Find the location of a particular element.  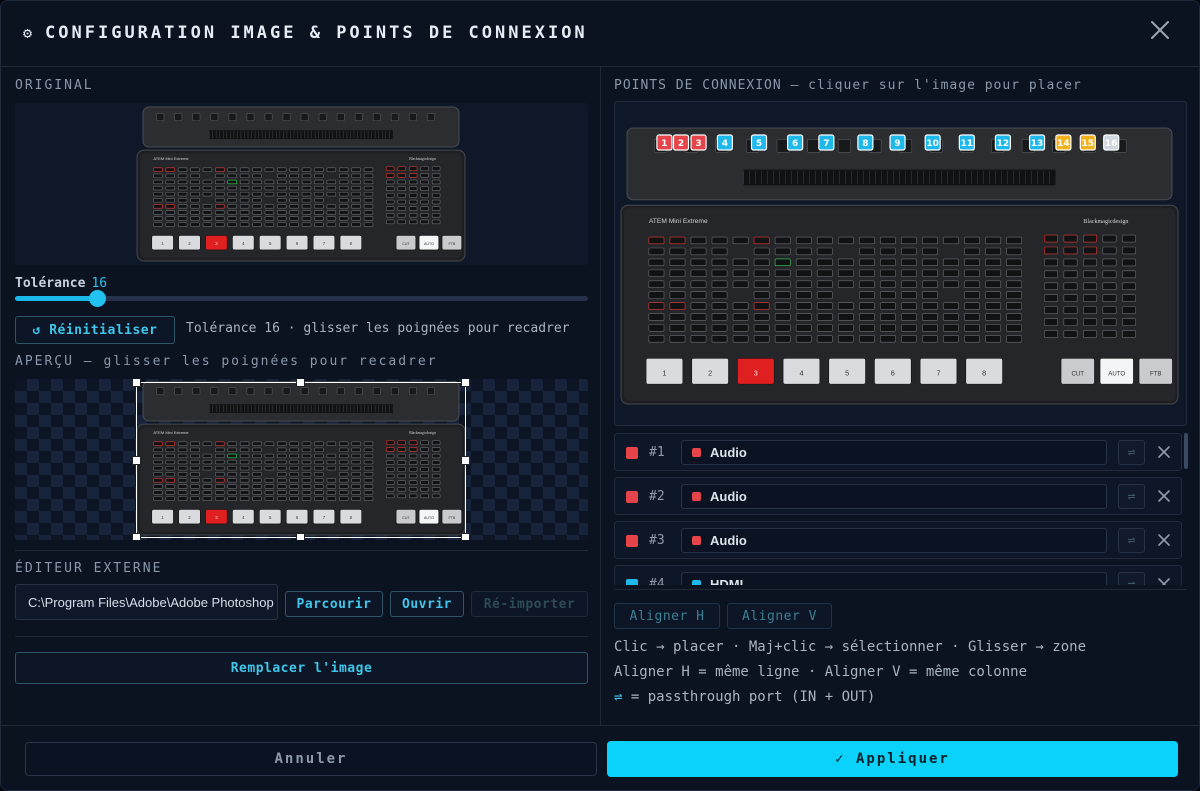

crop-handle-tl is located at coordinates (136, 383).